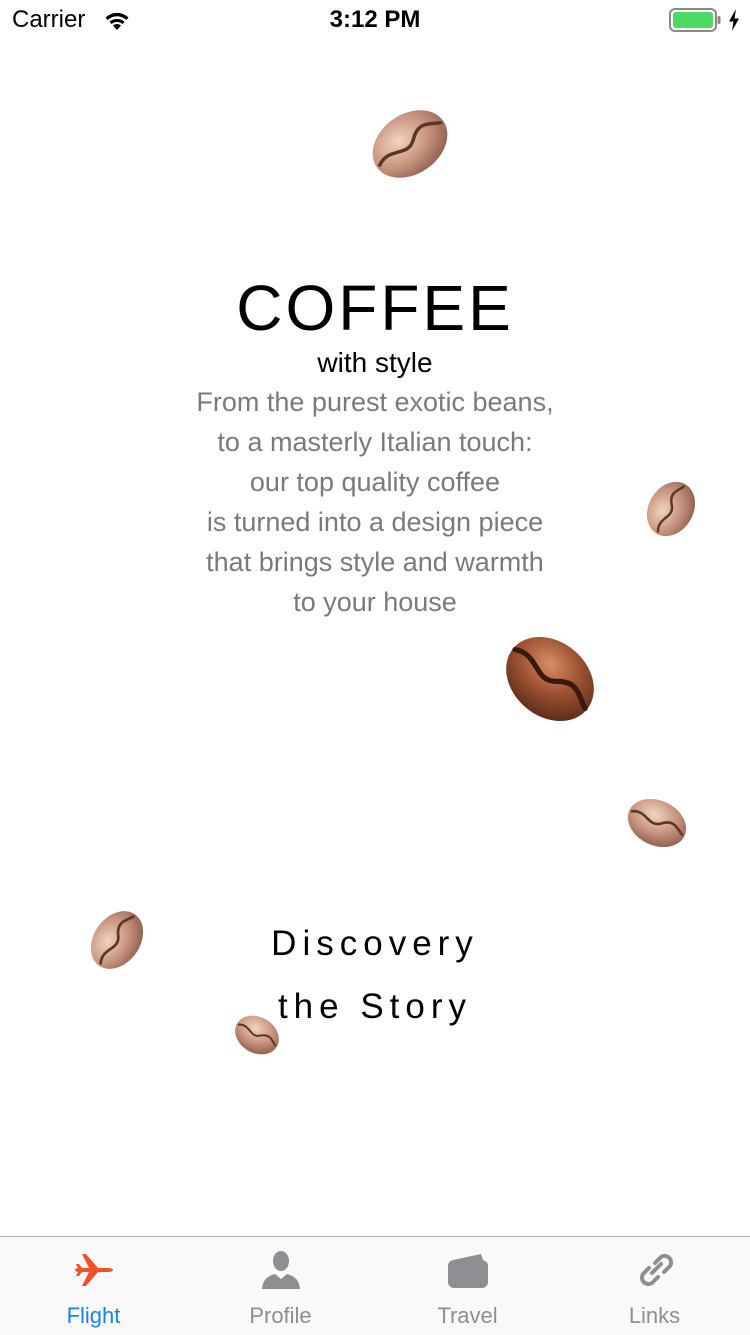 The width and height of the screenshot is (750, 1335). Describe the element at coordinates (375, 442) in the screenshot. I see `description-line: to a masterly Italian touch:` at that location.